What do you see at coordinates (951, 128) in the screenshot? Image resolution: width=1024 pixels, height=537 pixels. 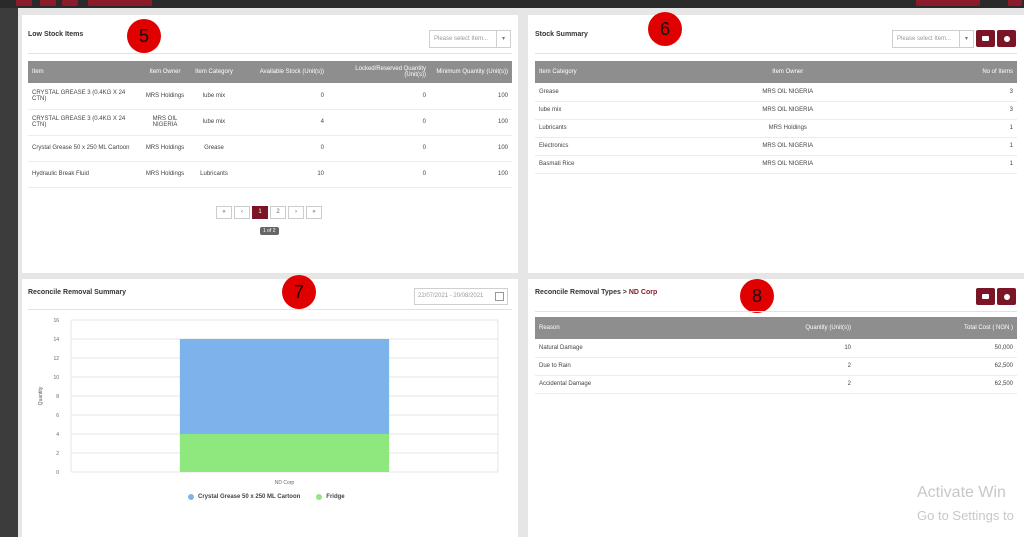 I see `table-cell: 1` at bounding box center [951, 128].